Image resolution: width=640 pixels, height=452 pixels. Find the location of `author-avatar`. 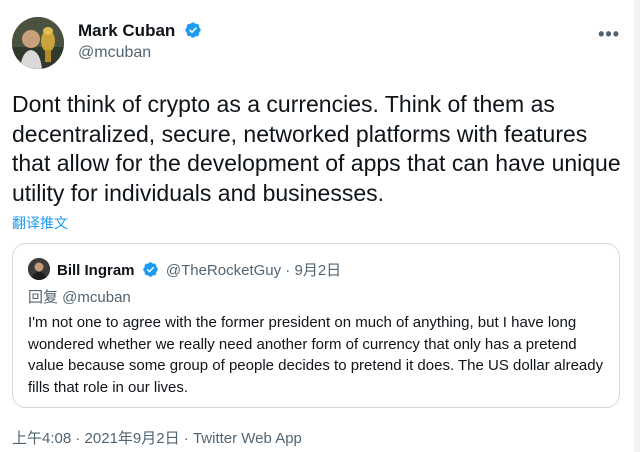

author-avatar is located at coordinates (38, 43).